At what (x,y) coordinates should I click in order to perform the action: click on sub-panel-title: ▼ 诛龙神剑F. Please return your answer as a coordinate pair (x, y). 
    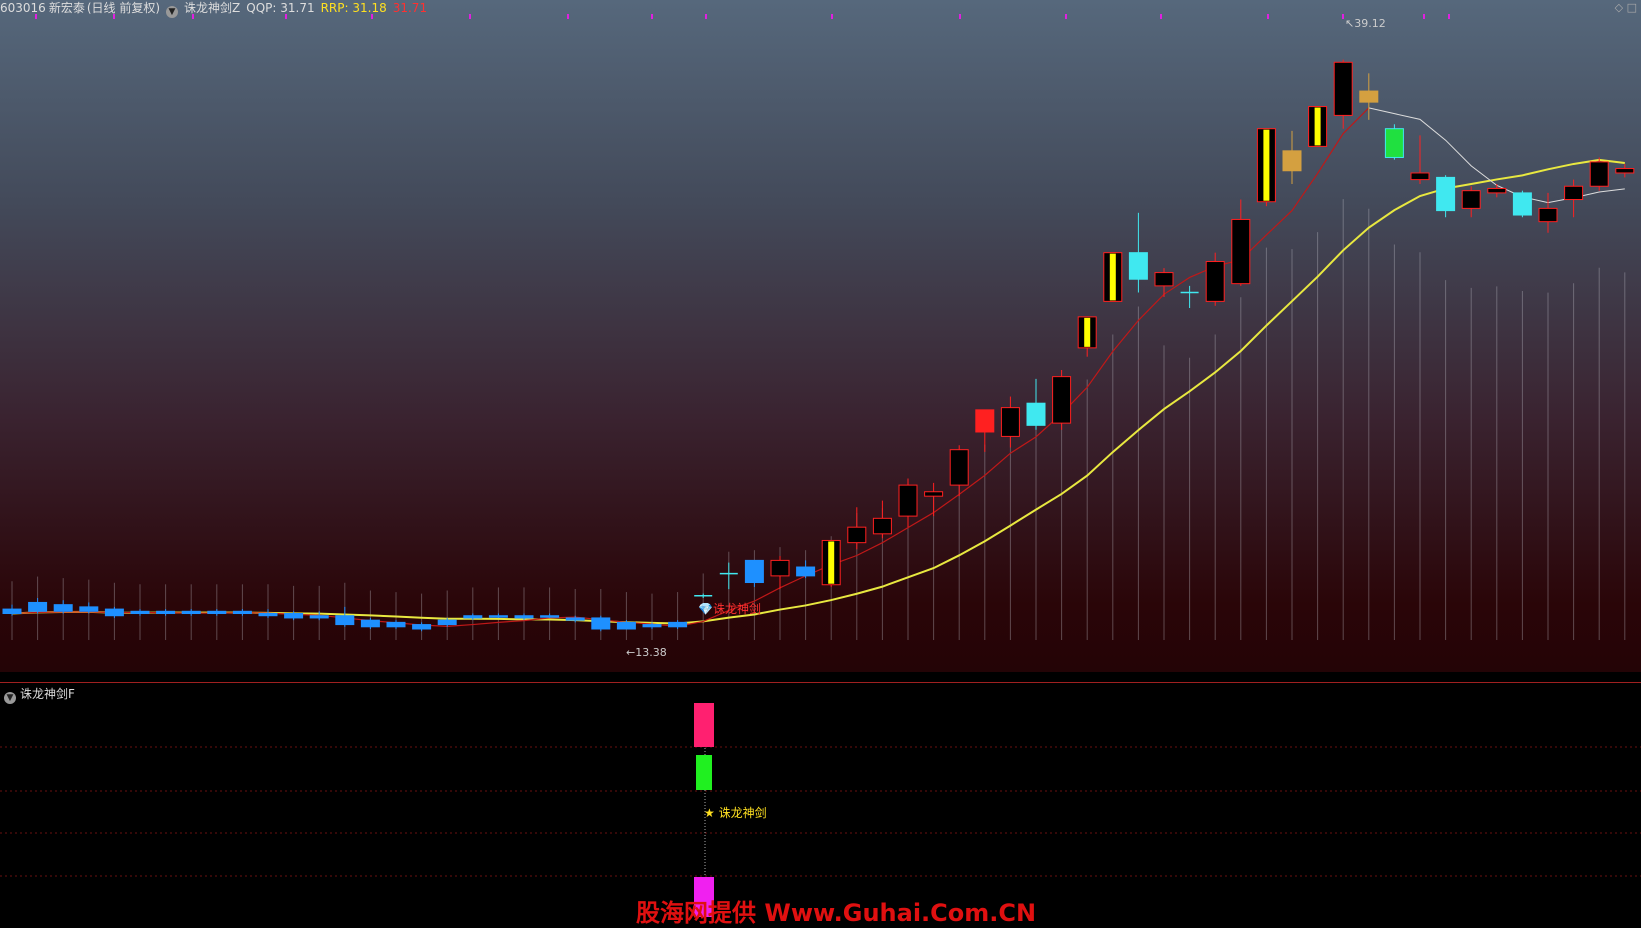
    Looking at the image, I should click on (39, 694).